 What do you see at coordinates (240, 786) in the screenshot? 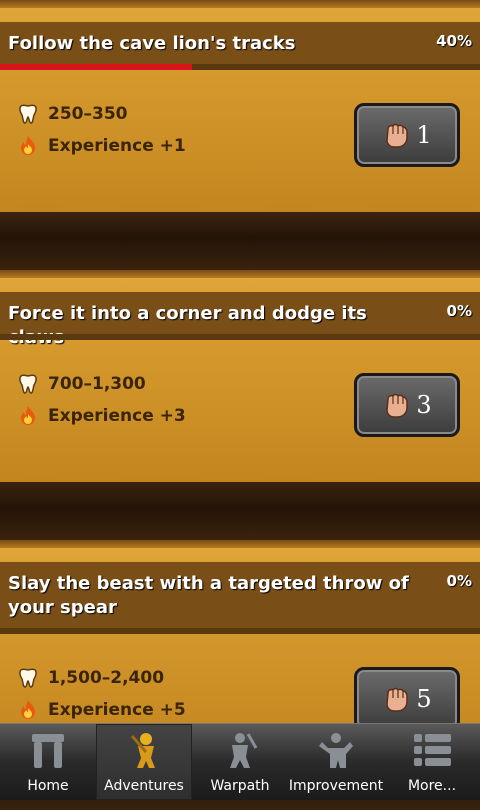
I see `tab-label: Warpath` at bounding box center [240, 786].